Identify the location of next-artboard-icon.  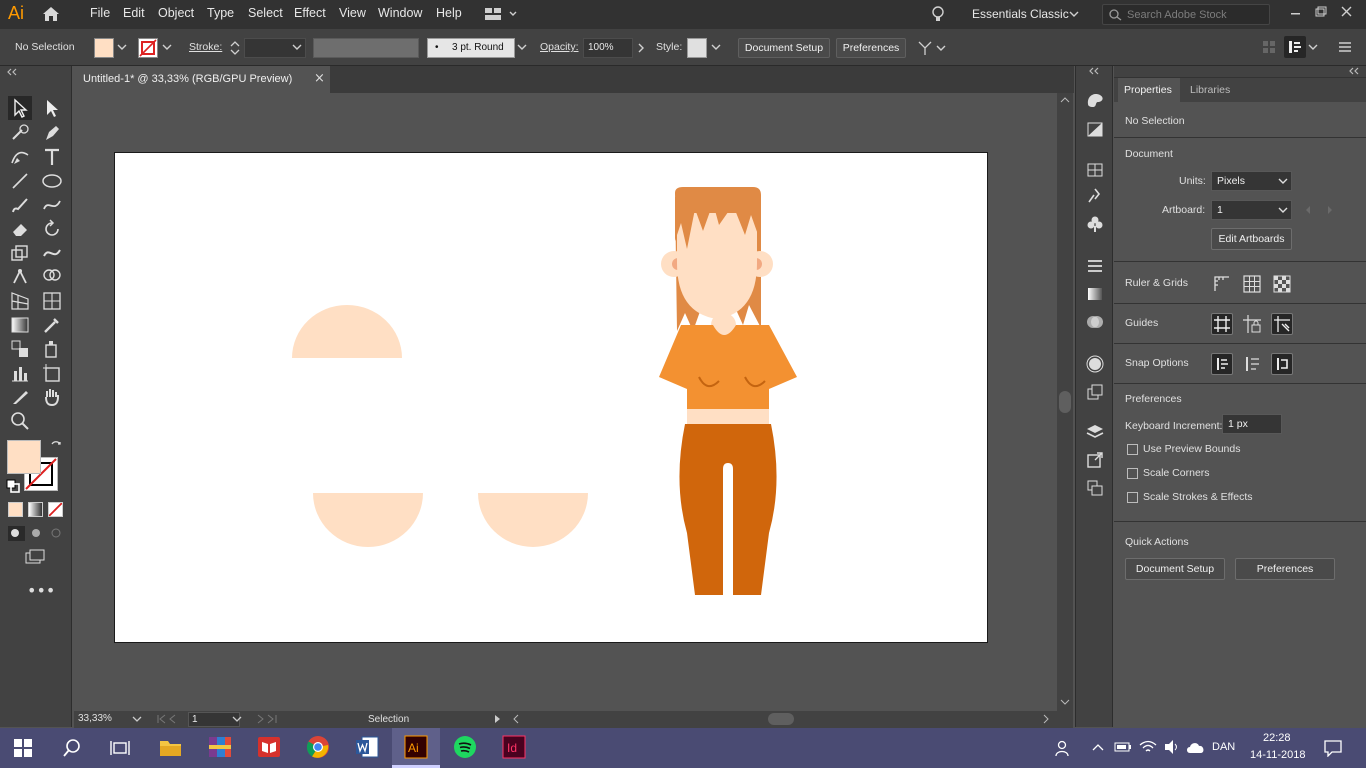
(1330, 210).